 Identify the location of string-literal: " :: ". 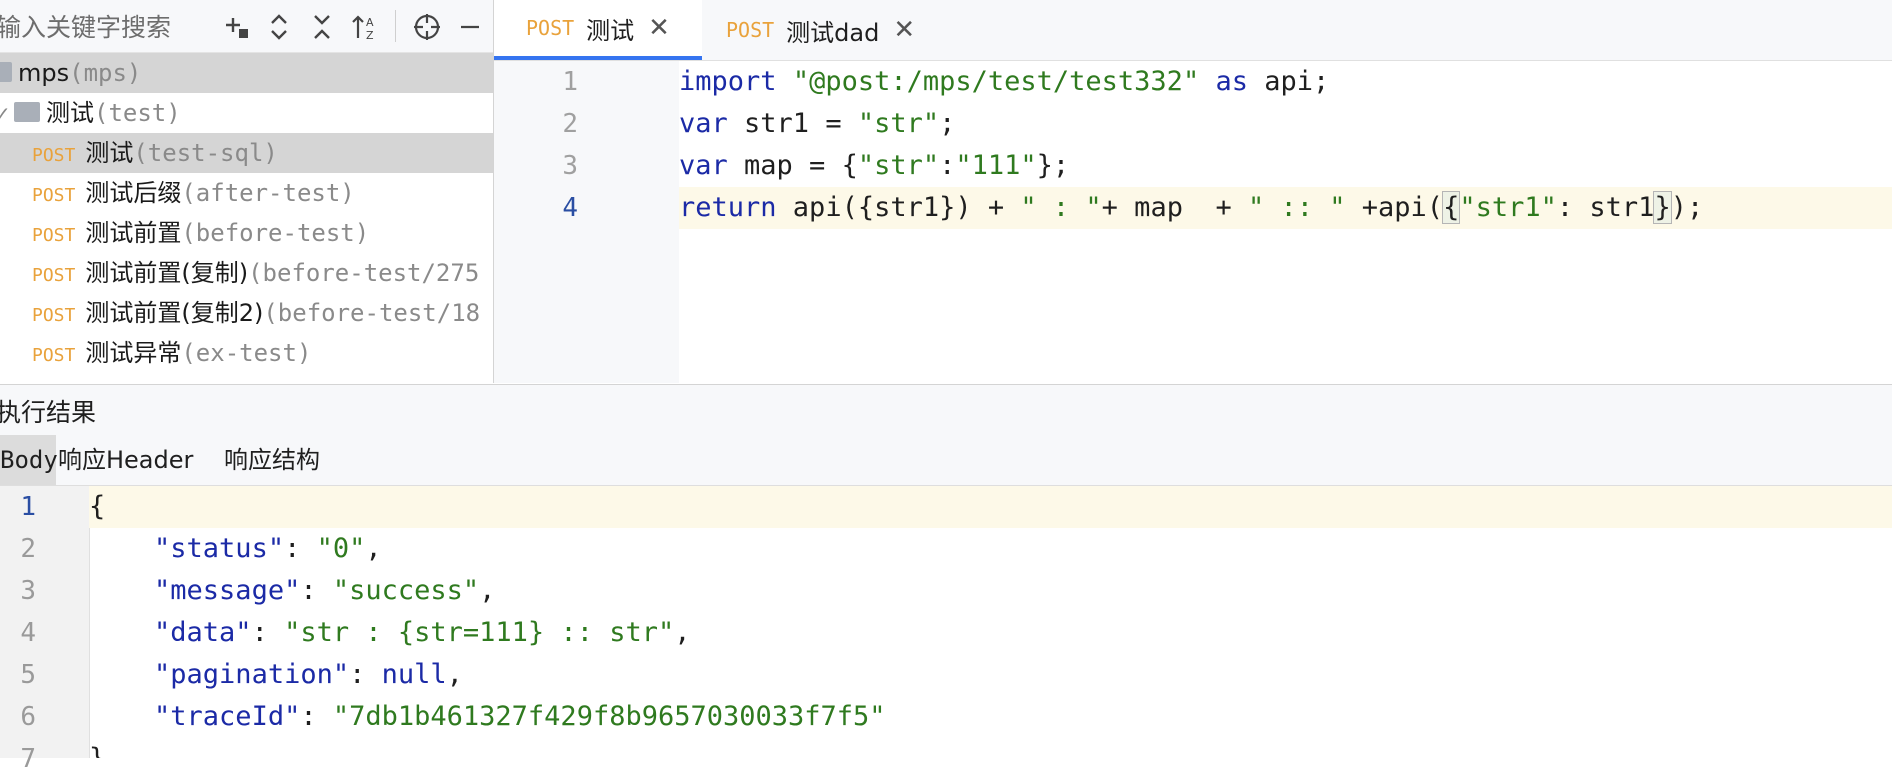
(1296, 207).